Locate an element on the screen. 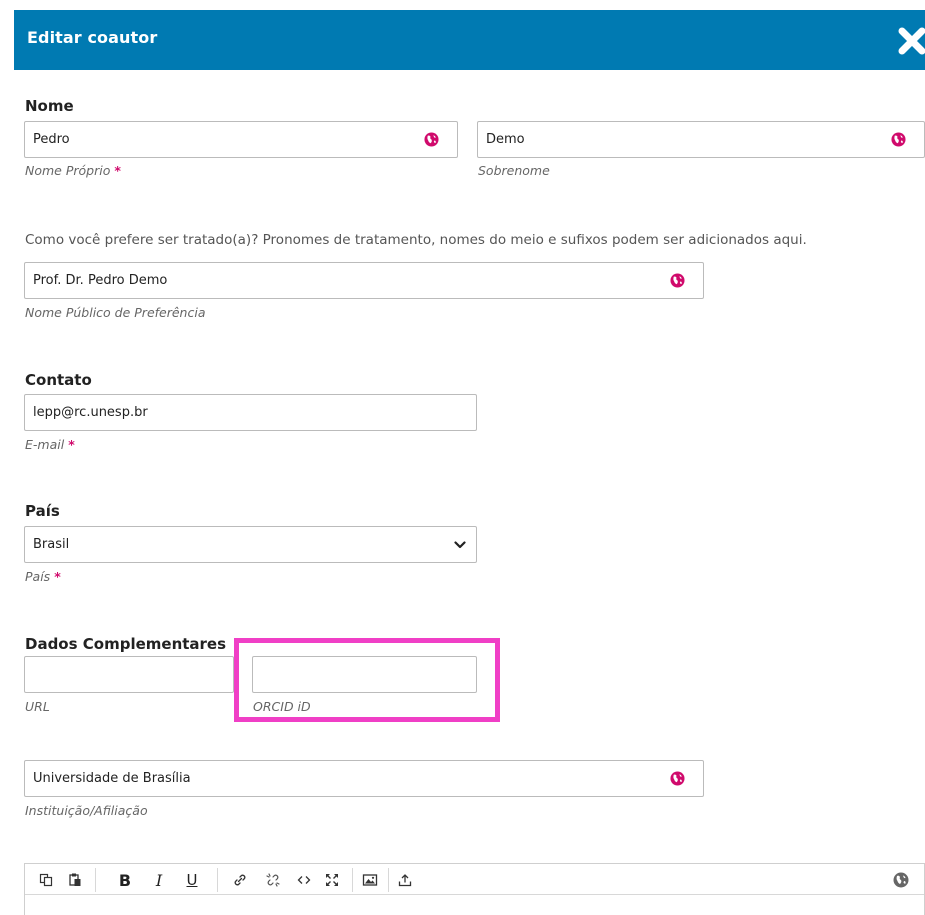  url-field is located at coordinates (129, 674).